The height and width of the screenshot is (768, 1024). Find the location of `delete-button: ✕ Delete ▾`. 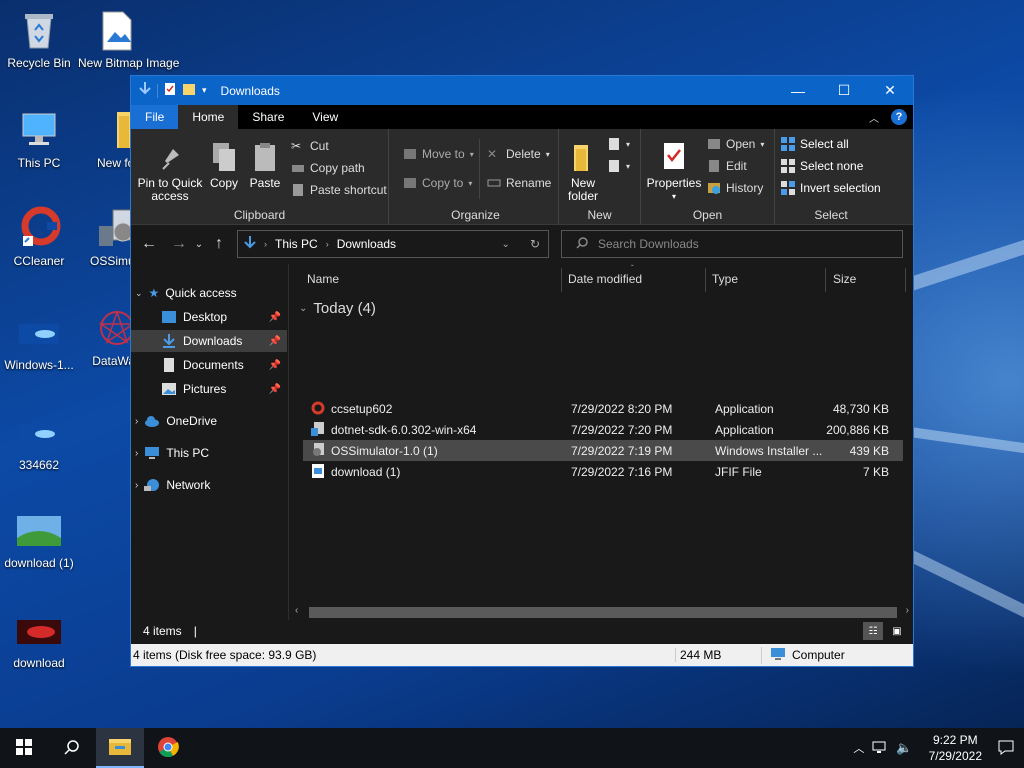

delete-button: ✕ Delete ▾ is located at coordinates (518, 154).